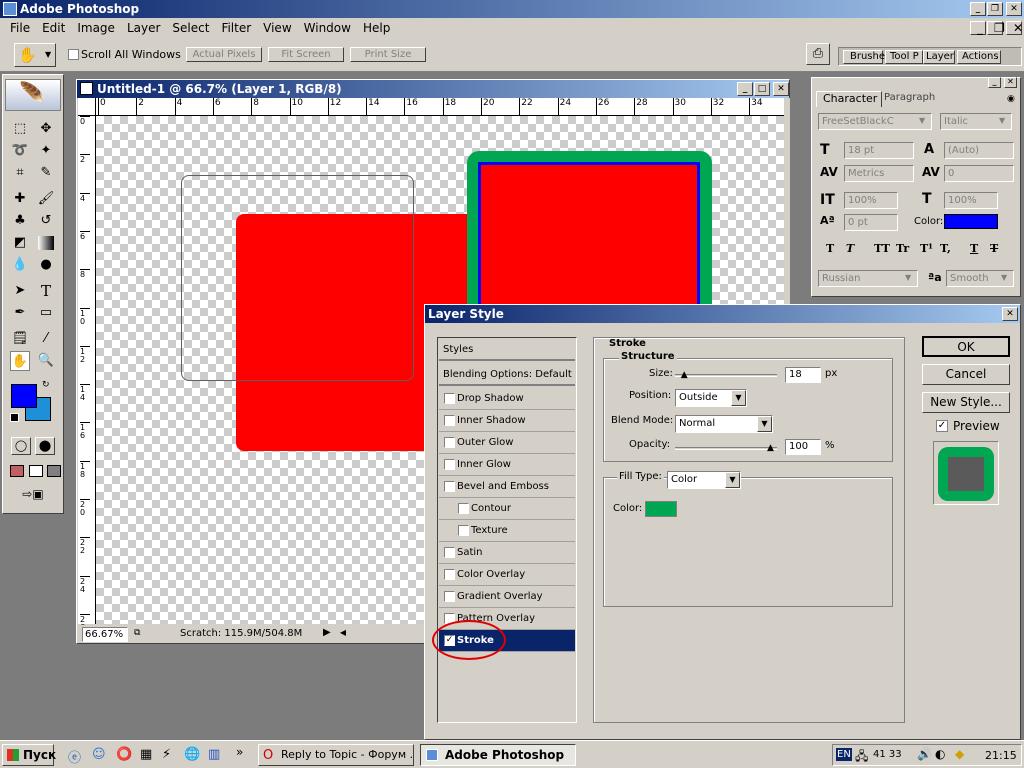 The image size is (1024, 768). I want to click on pen-tool-icon: ✒, so click(20, 313).